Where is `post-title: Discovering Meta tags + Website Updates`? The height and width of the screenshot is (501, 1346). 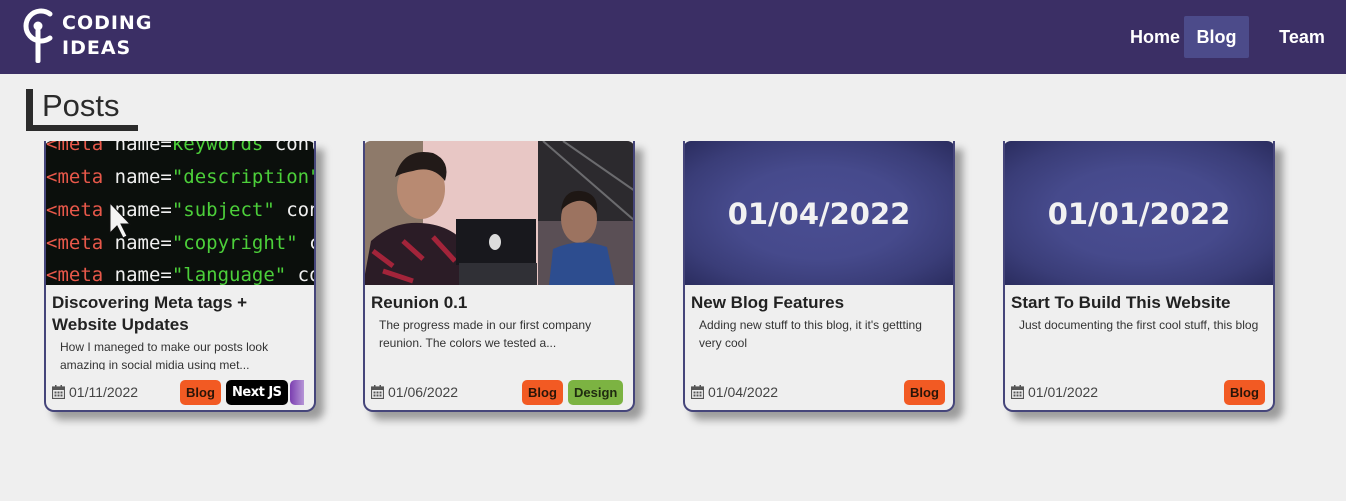
post-title: Discovering Meta tags + Website Updates is located at coordinates (181, 314).